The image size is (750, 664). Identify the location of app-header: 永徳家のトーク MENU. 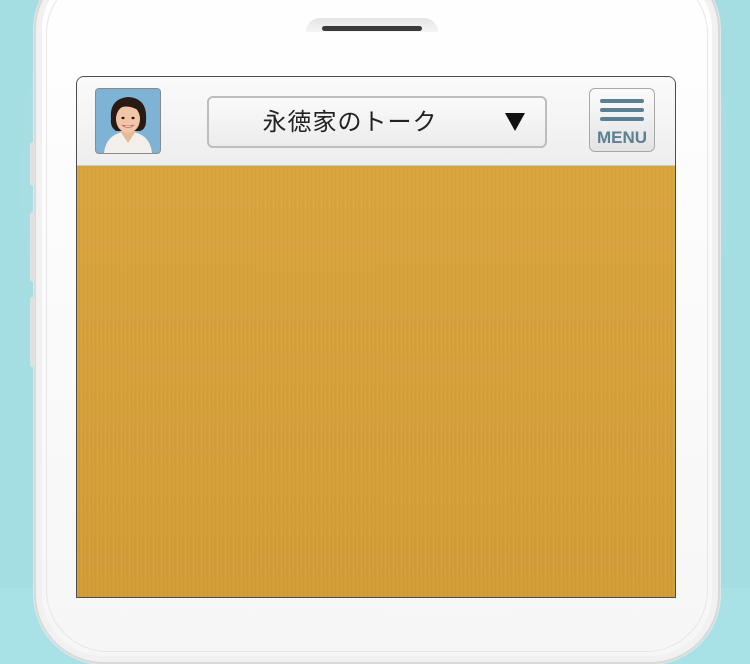
(376, 121).